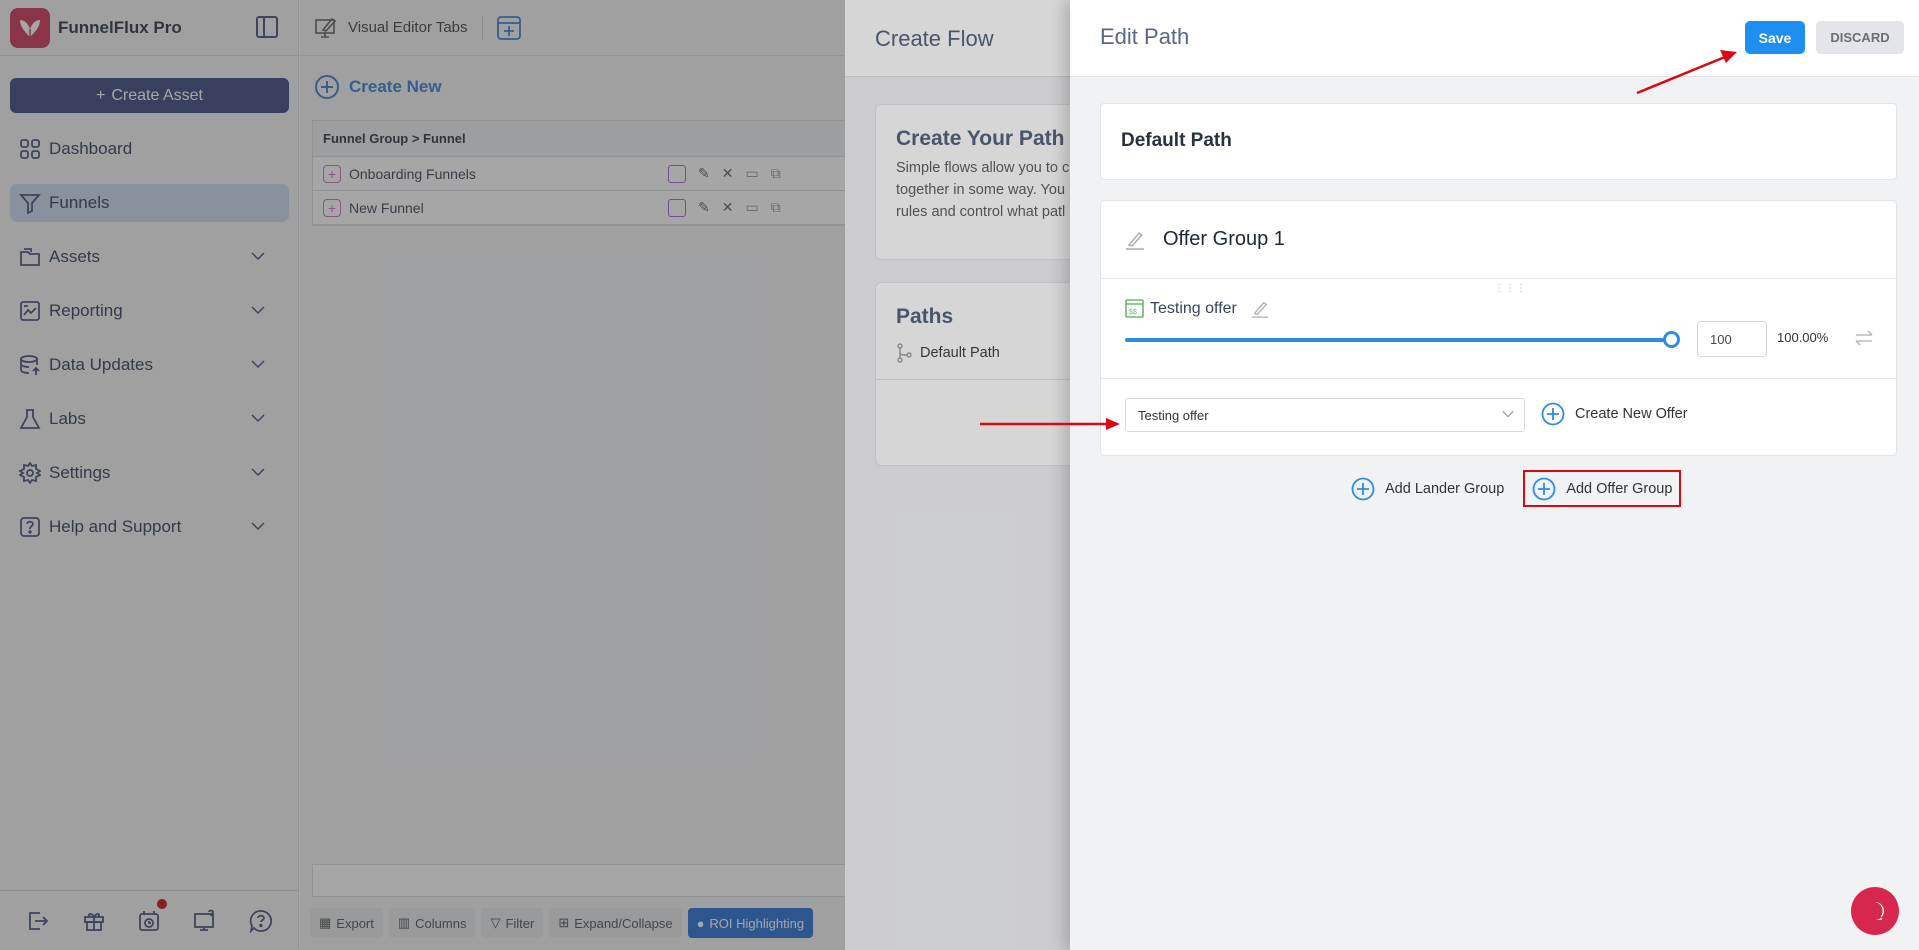 Image resolution: width=1919 pixels, height=950 pixels. What do you see at coordinates (1513, 488) in the screenshot?
I see `add-group-row: Add Lander Group Add Offer Group` at bounding box center [1513, 488].